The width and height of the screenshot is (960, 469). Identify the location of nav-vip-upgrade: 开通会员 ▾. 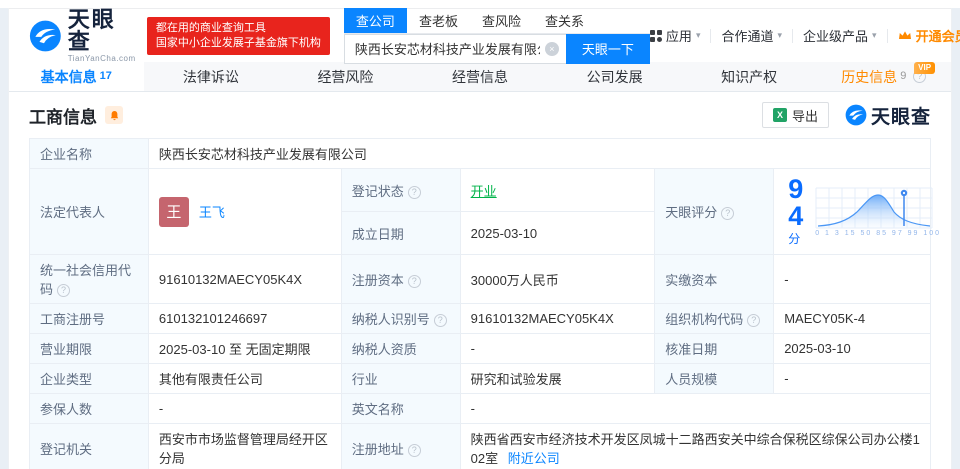
(929, 35).